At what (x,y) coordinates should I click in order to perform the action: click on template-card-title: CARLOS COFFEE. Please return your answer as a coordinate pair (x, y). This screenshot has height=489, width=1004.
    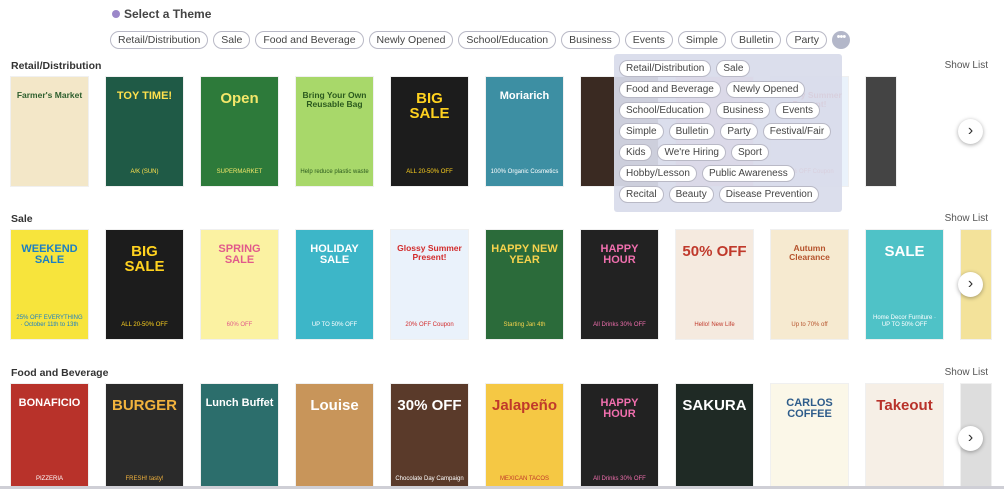
    Looking at the image, I should click on (809, 408).